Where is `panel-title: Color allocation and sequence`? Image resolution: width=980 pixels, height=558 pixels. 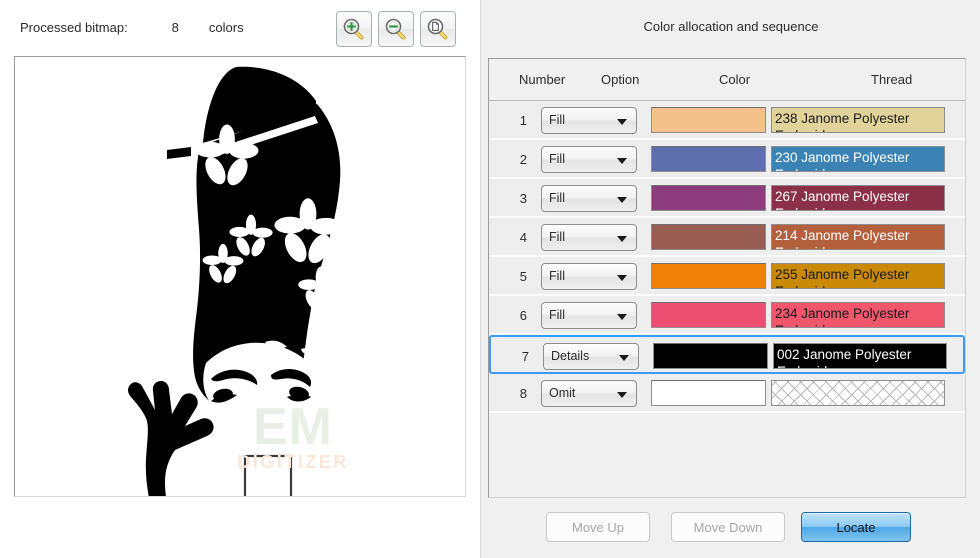 panel-title: Color allocation and sequence is located at coordinates (731, 26).